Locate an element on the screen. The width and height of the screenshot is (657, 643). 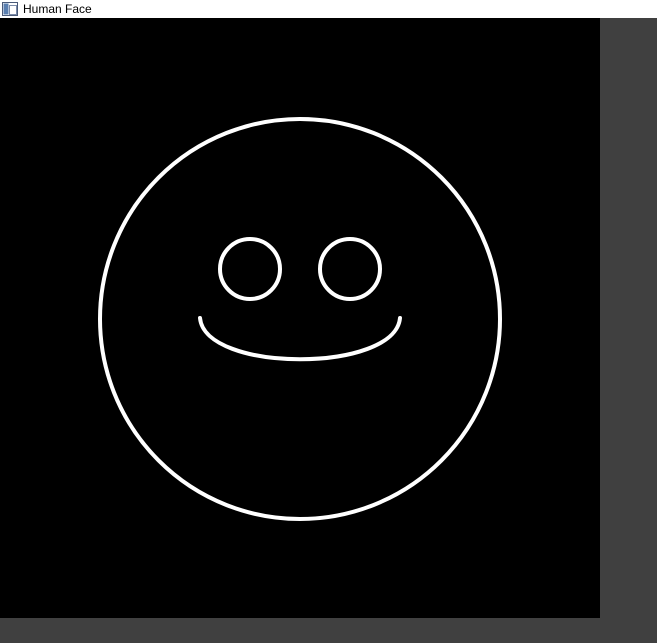
smile-mouth is located at coordinates (300, 339).